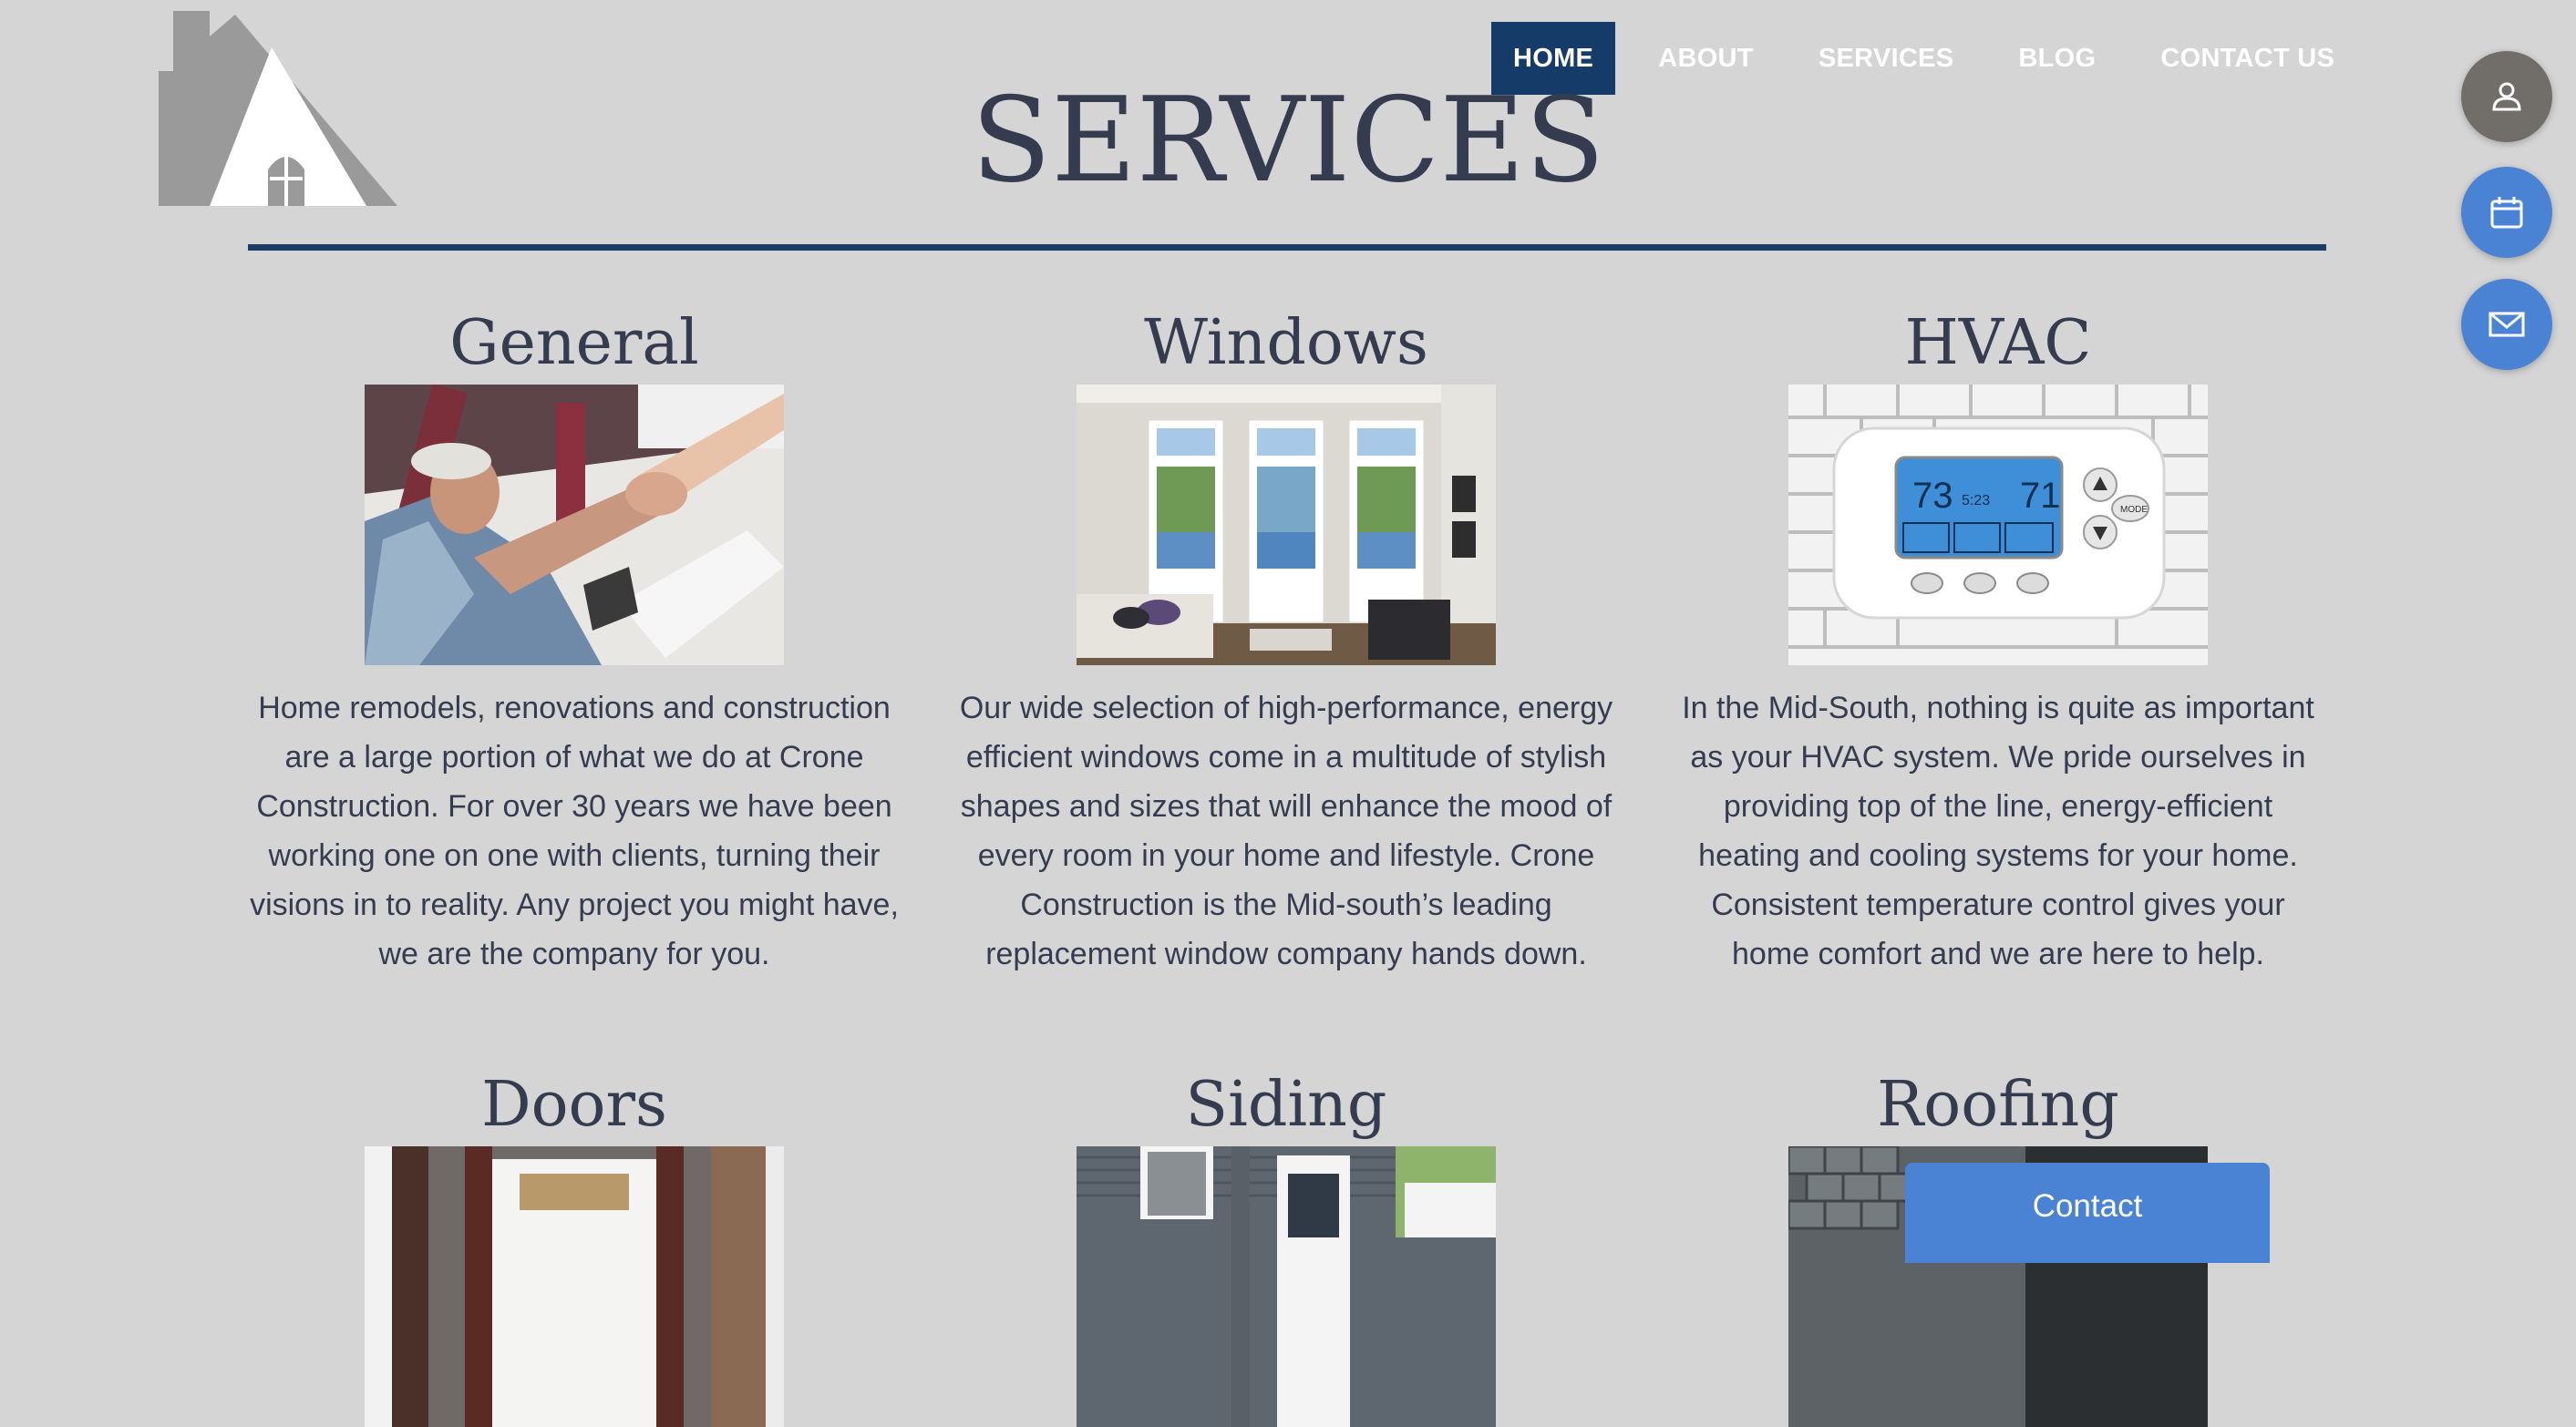  Describe the element at coordinates (1286, 525) in the screenshot. I see `living-room-windows-photo` at that location.